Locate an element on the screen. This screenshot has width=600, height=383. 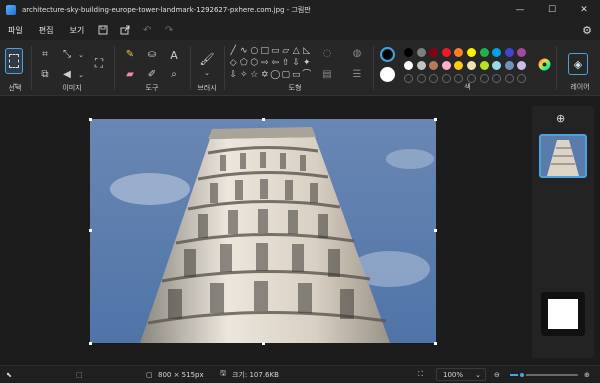
shape-triangle: △ is located at coordinates (296, 51).